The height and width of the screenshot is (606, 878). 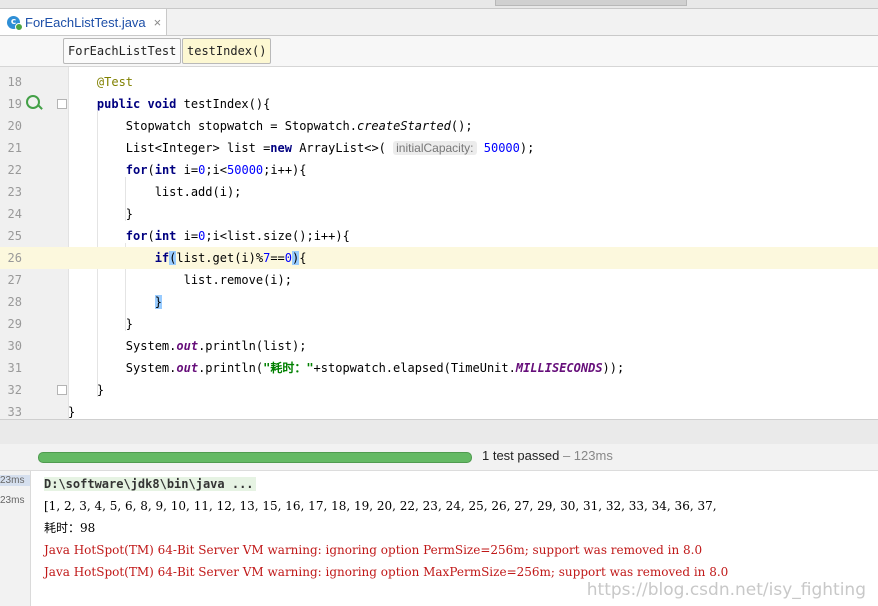 What do you see at coordinates (14, 148) in the screenshot?
I see `line-number: 21` at bounding box center [14, 148].